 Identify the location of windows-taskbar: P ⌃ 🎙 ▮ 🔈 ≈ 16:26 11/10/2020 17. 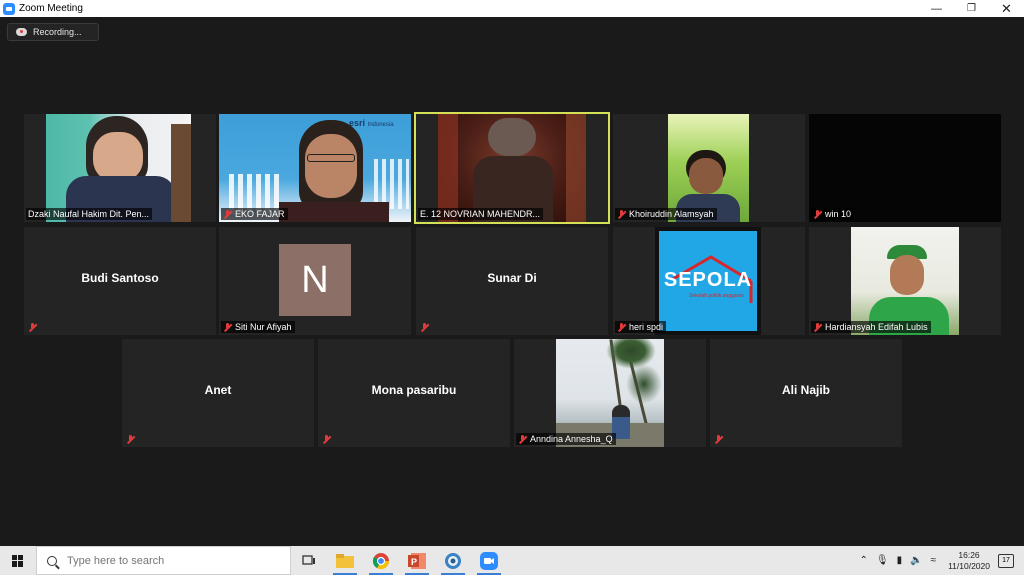
(512, 560).